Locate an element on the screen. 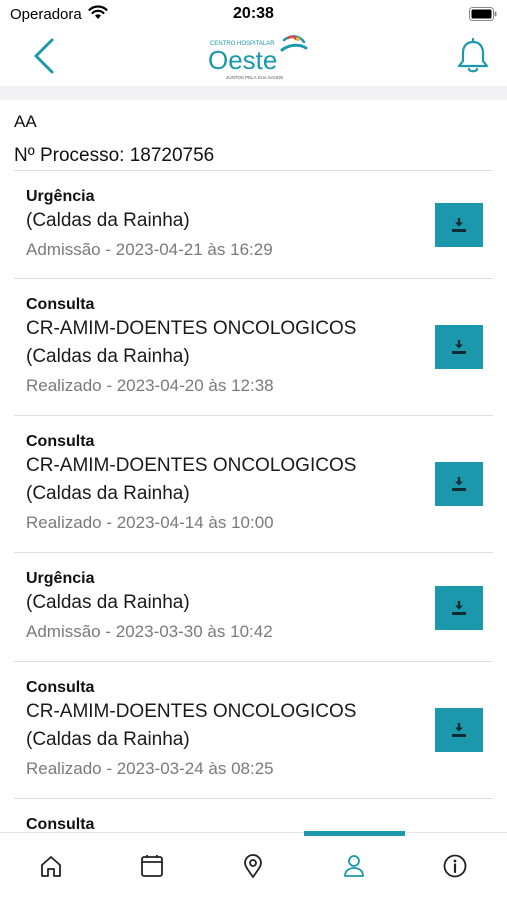 Image resolution: width=507 pixels, height=900 pixels. tab-info is located at coordinates (454, 866).